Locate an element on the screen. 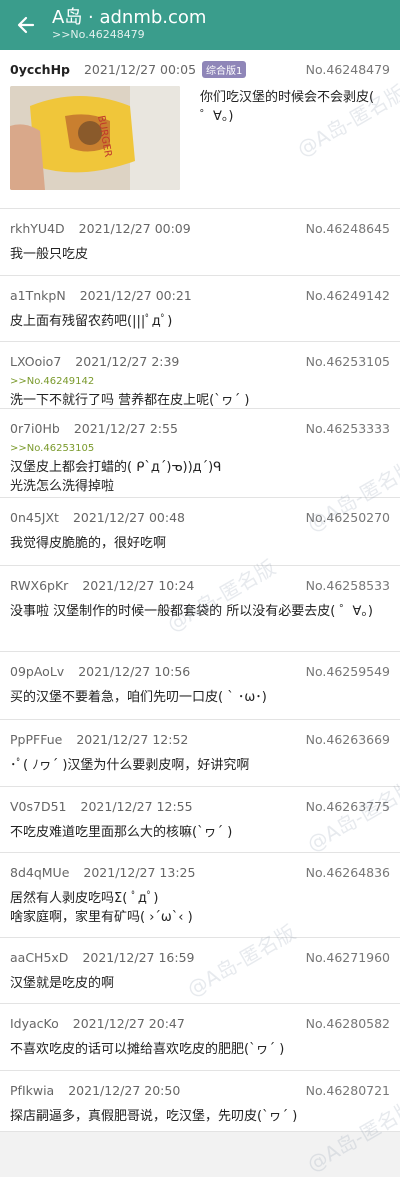 The image size is (400, 1177). post-image: BURGER is located at coordinates (95, 138).